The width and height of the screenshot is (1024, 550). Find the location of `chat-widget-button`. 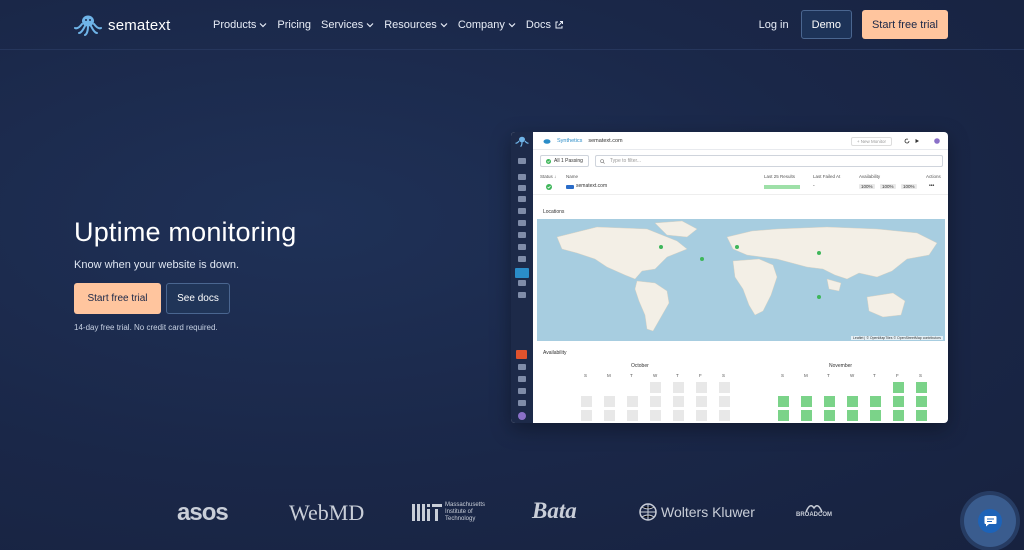

chat-widget-button is located at coordinates (990, 521).